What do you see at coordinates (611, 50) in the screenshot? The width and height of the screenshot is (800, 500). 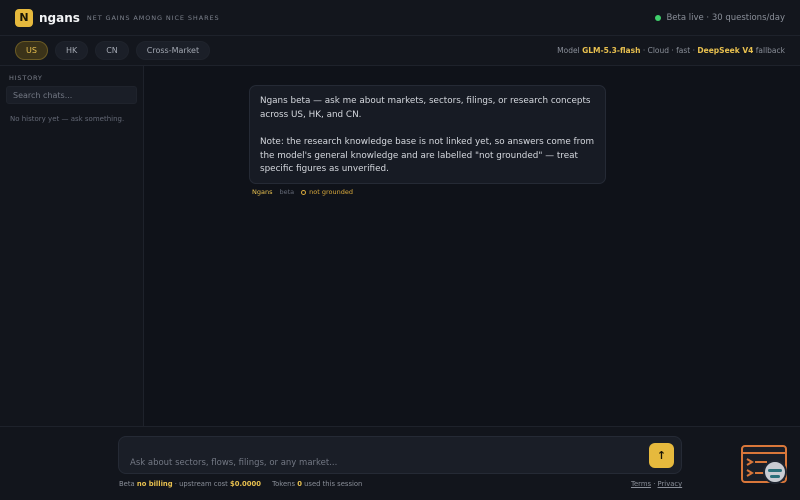 I see `model-name: GLM-5.3-flash` at bounding box center [611, 50].